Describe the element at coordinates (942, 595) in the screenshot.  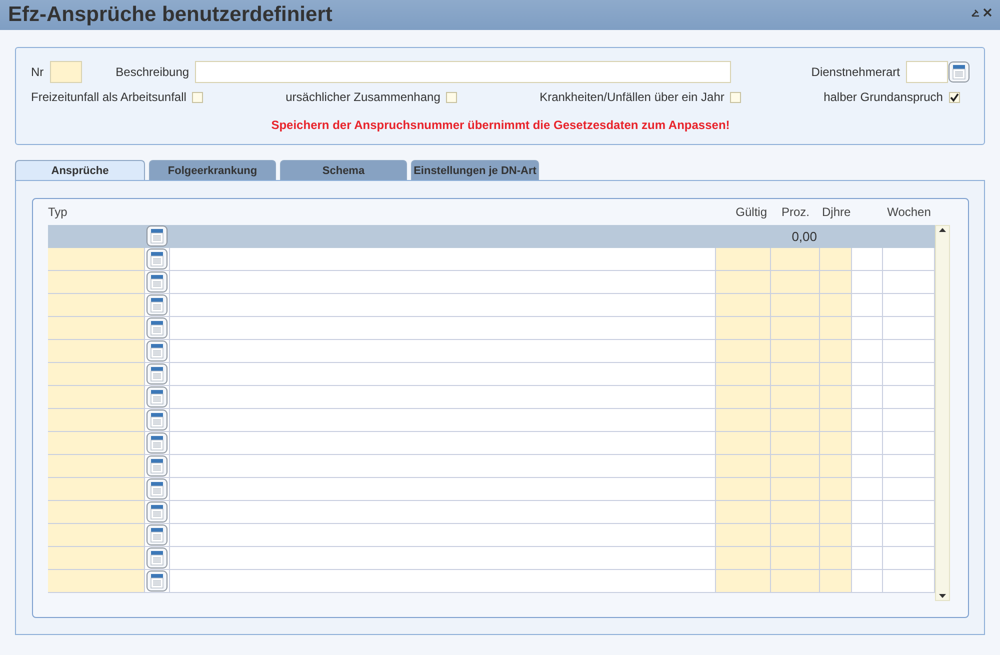
I see `scroll-down-icon` at that location.